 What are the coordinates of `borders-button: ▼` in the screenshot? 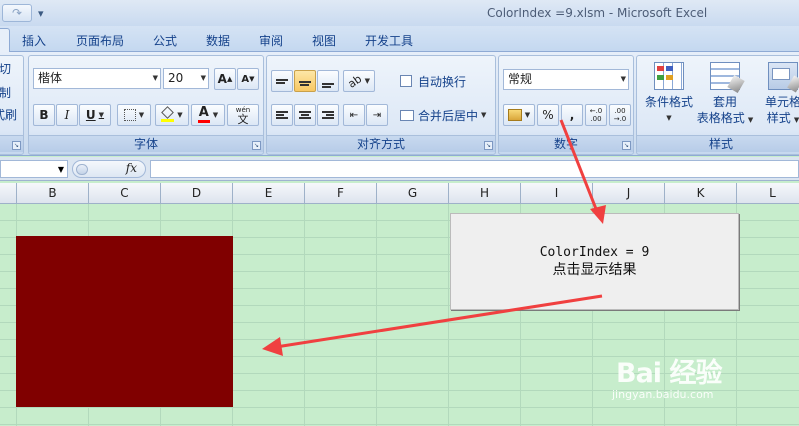 It's located at (134, 115).